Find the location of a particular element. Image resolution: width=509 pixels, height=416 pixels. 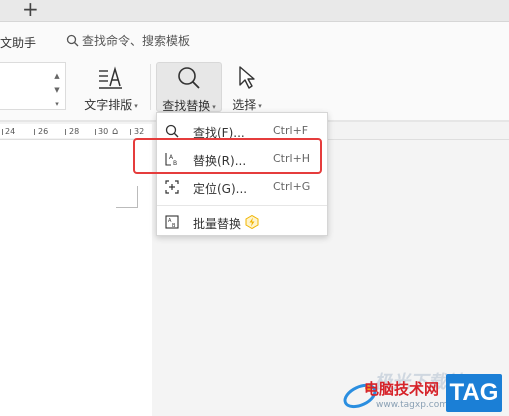

find-replace-label: 查找替换 is located at coordinates (186, 106).